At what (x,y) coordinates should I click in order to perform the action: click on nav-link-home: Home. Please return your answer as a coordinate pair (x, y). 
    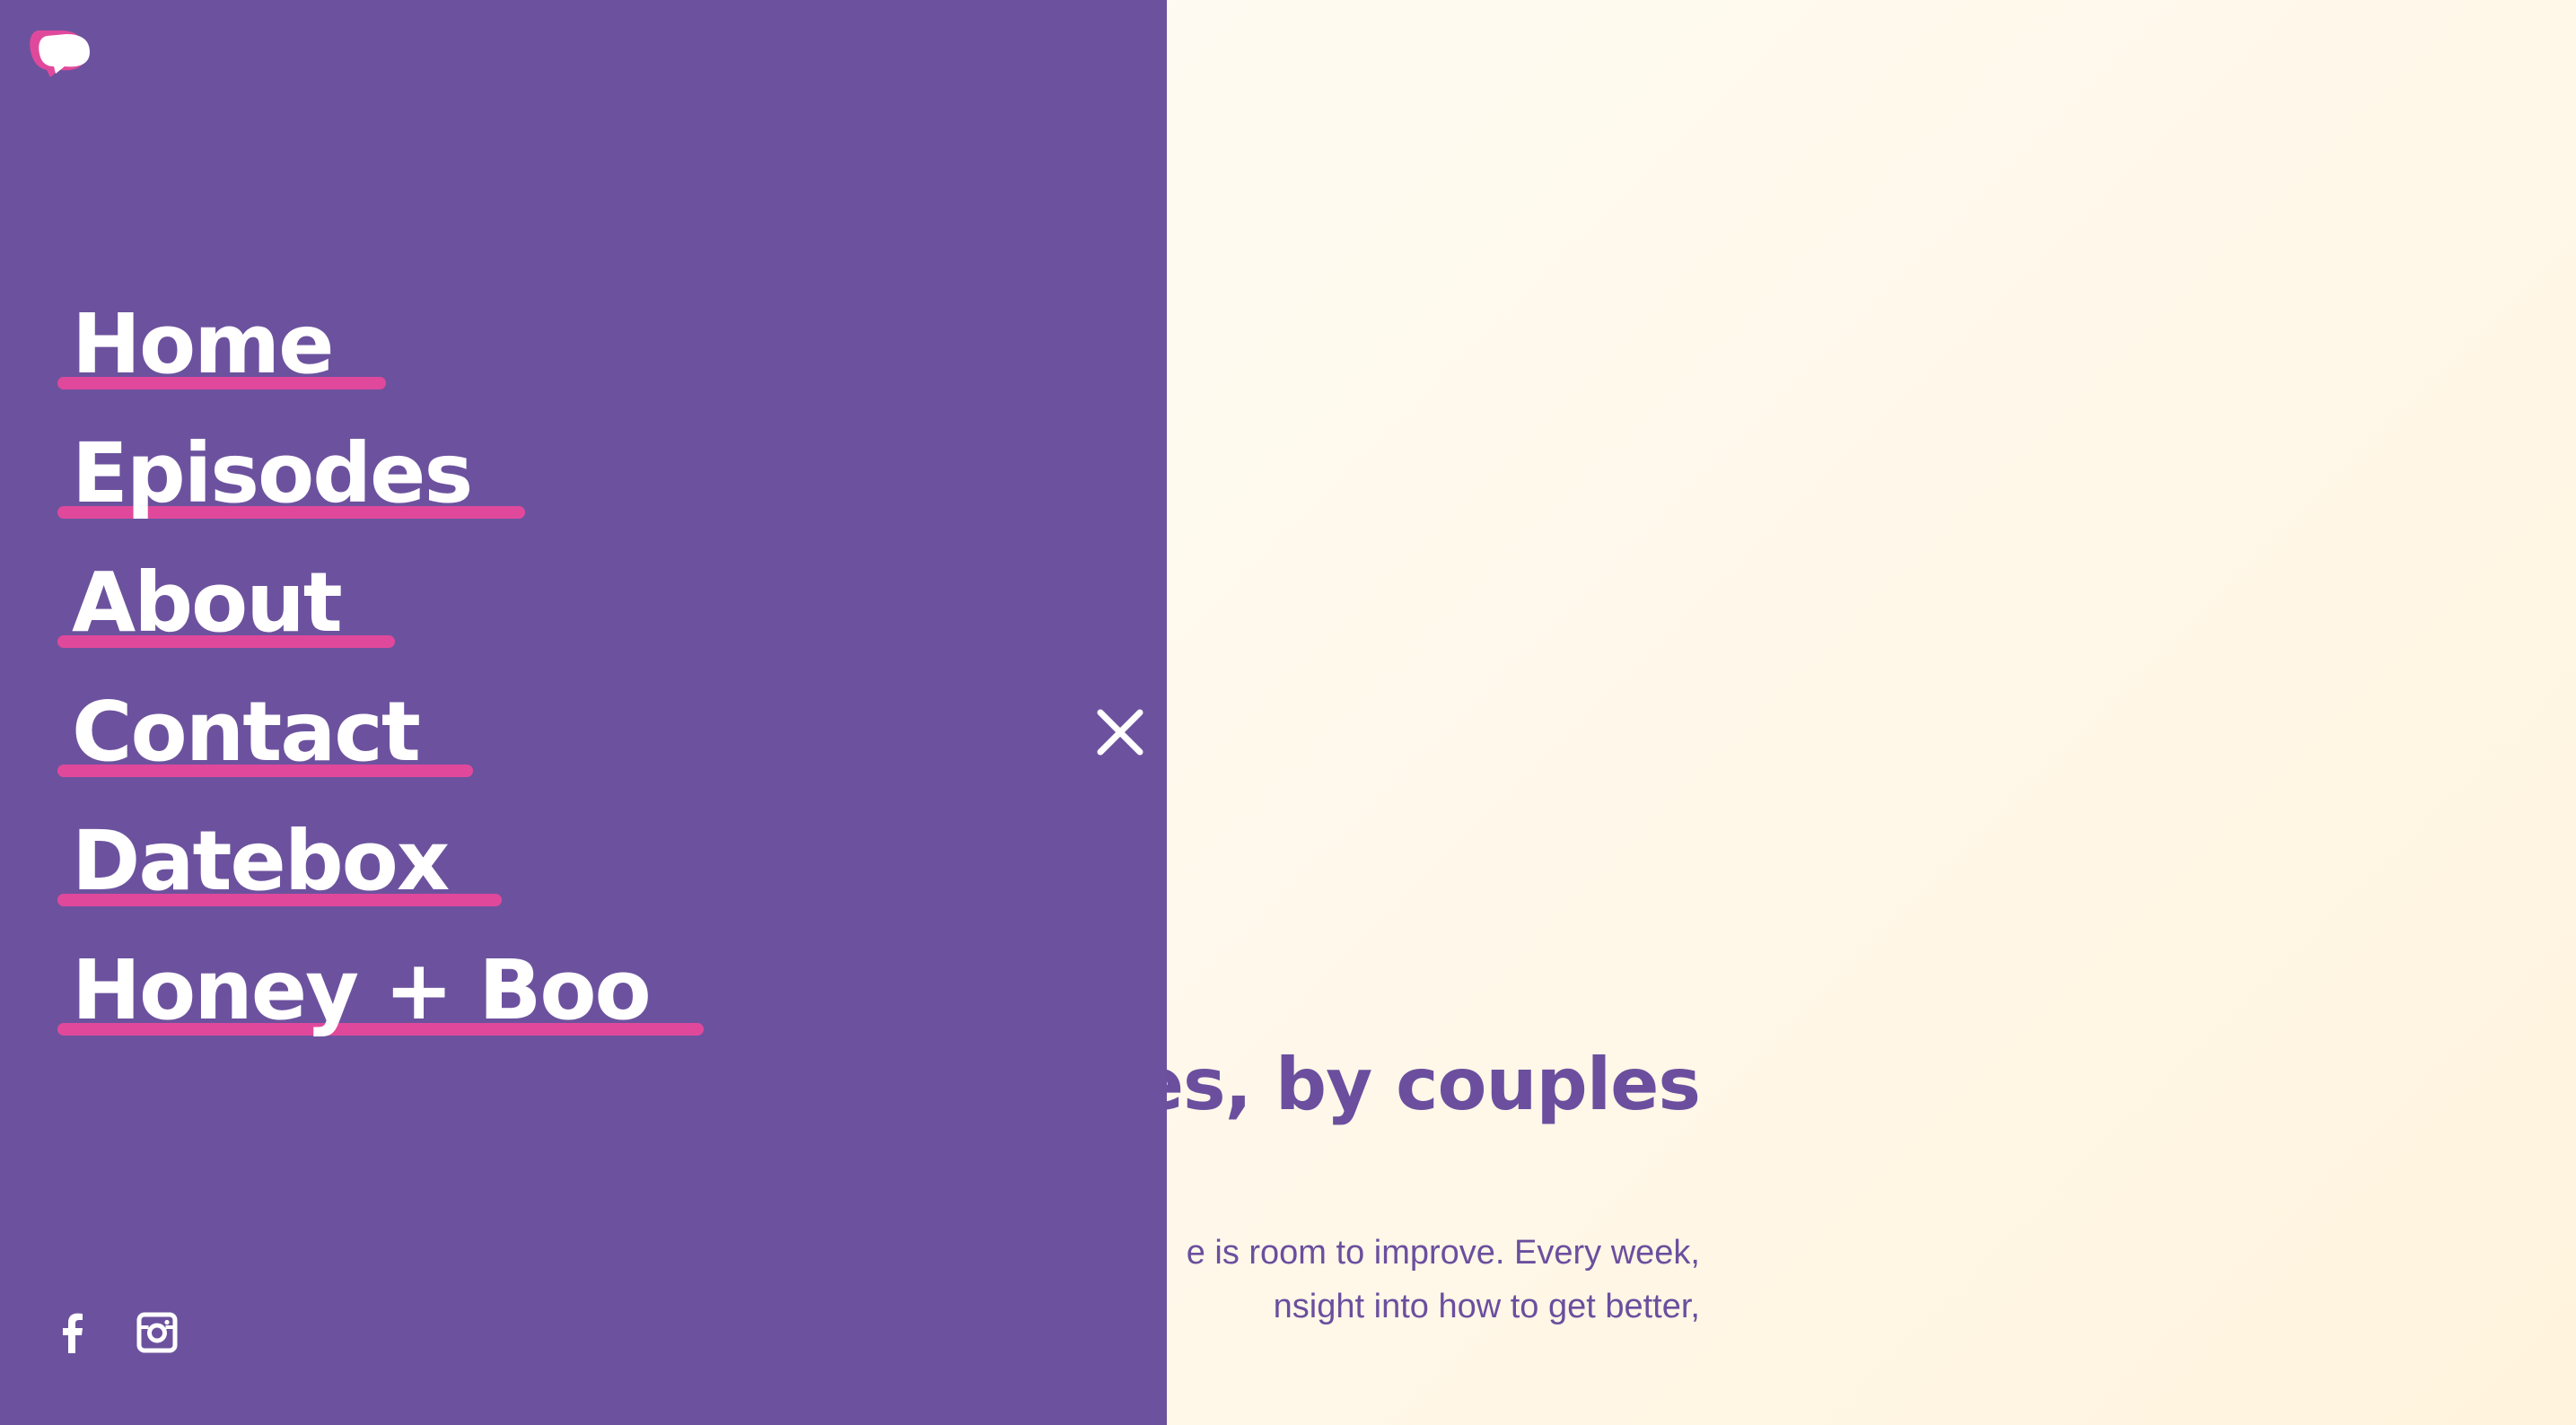
    Looking at the image, I should click on (222, 344).